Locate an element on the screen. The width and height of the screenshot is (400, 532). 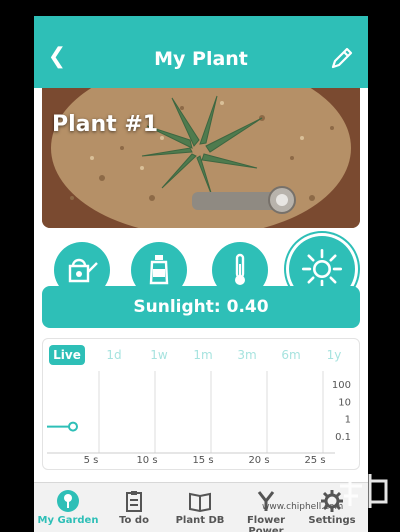
nav-plant-db: Plant DB is located at coordinates (200, 507).